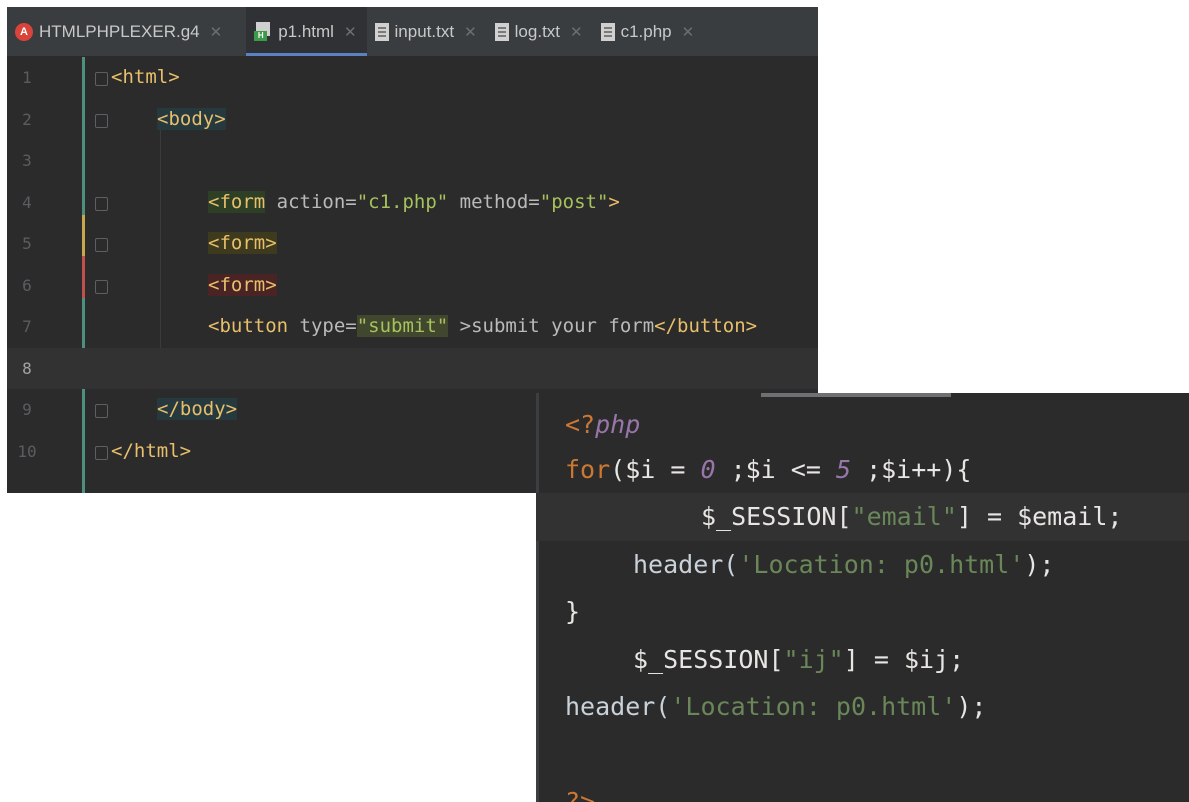 This screenshot has height=802, width=1189. Describe the element at coordinates (655, 469) in the screenshot. I see `code-text: ($i =` at that location.